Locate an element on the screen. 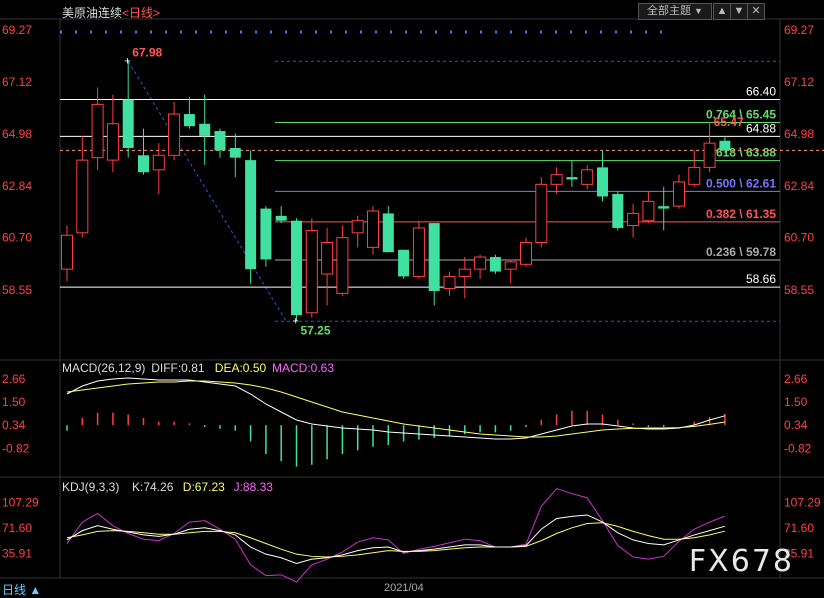 This screenshot has height=598, width=824. price-annotation: 57.25 is located at coordinates (316, 330).